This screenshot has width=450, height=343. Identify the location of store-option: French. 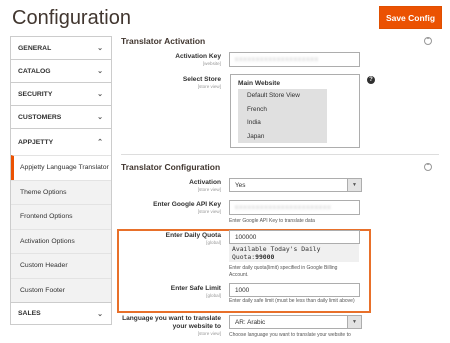
(282, 110).